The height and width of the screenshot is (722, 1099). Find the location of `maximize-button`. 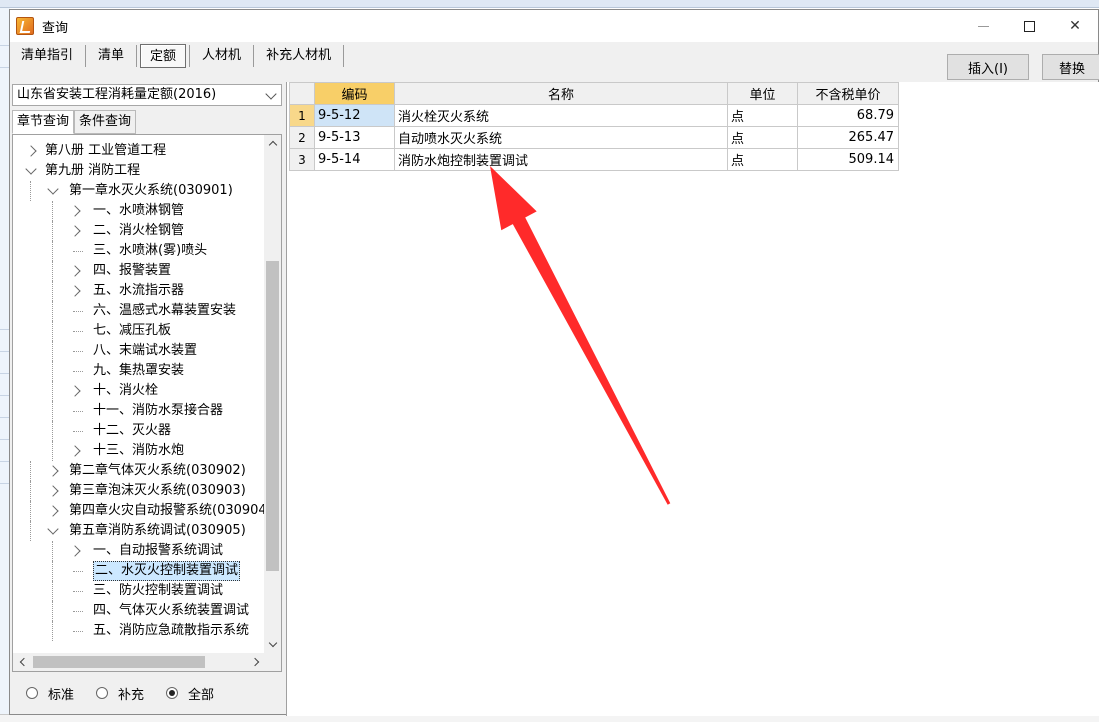

maximize-button is located at coordinates (1029, 26).